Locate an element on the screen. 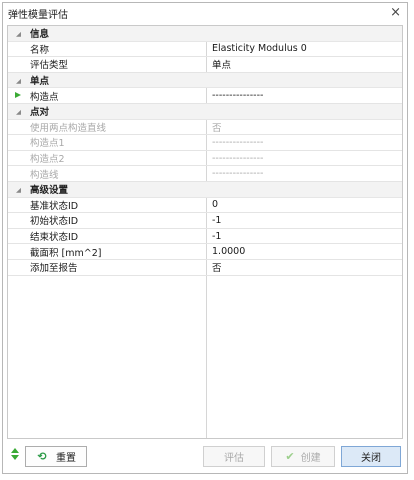 This screenshot has width=414, height=480. footer-bar: ⟲ 重置 评估 ✔ 创建 关闭 is located at coordinates (205, 456).